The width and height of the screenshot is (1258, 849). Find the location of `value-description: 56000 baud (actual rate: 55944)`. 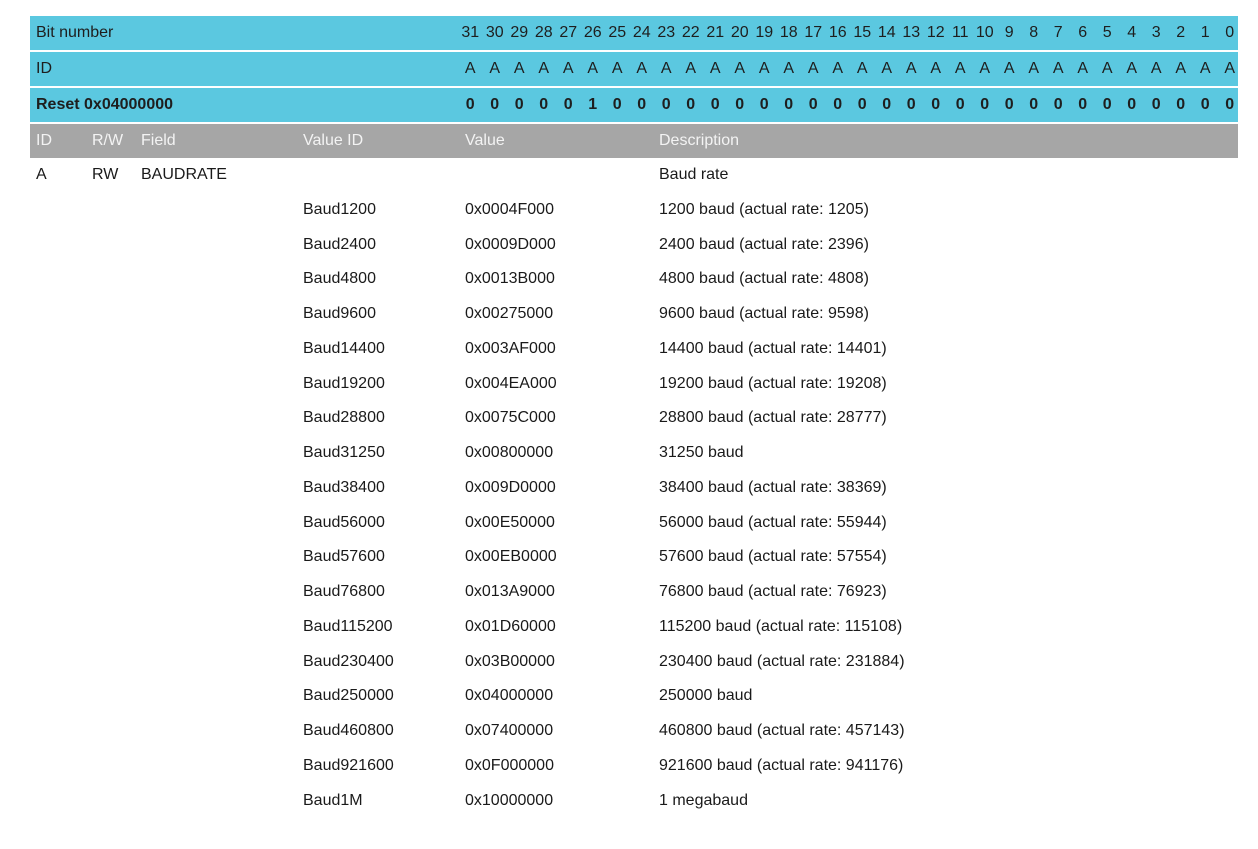

value-description: 56000 baud (actual rate: 55944) is located at coordinates (773, 522).